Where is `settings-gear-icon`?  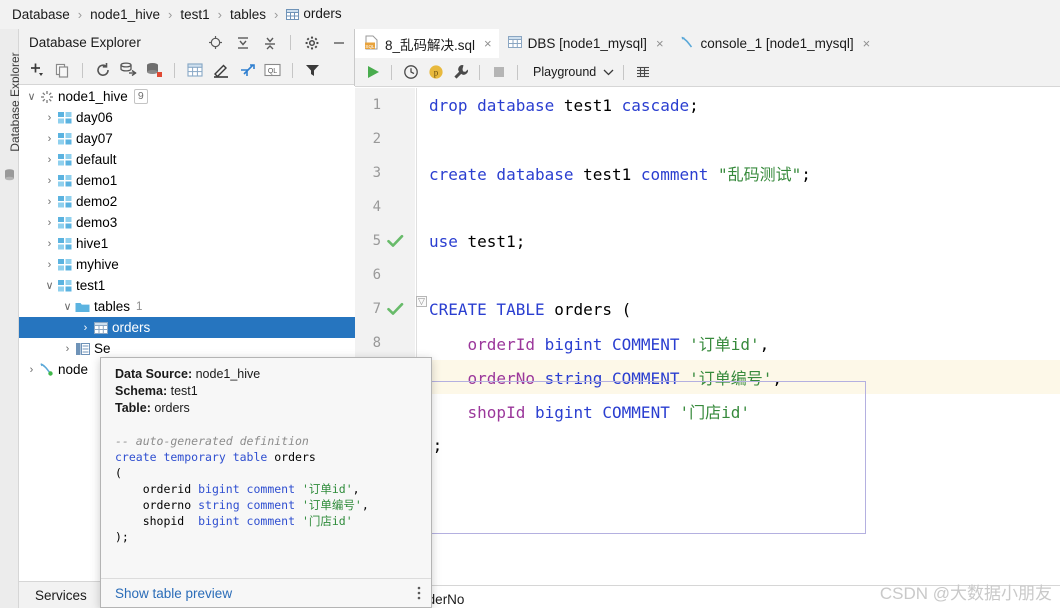
settings-gear-icon is located at coordinates (311, 42).